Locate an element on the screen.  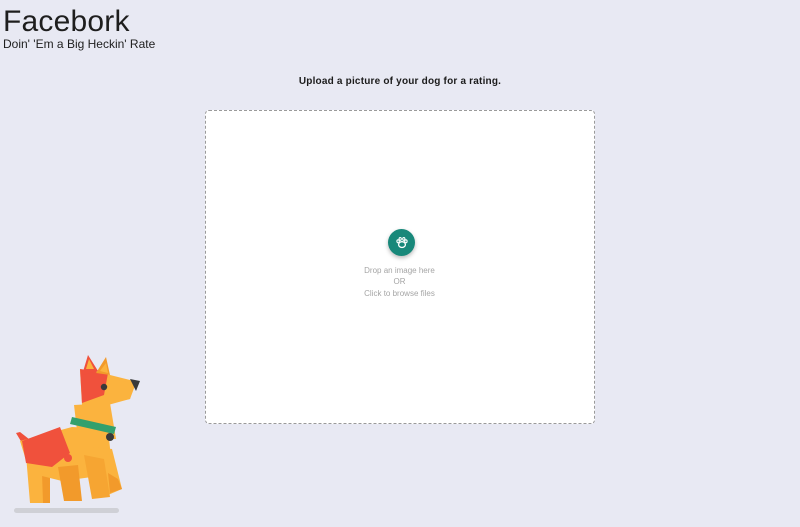
dog-eye is located at coordinates (104, 387).